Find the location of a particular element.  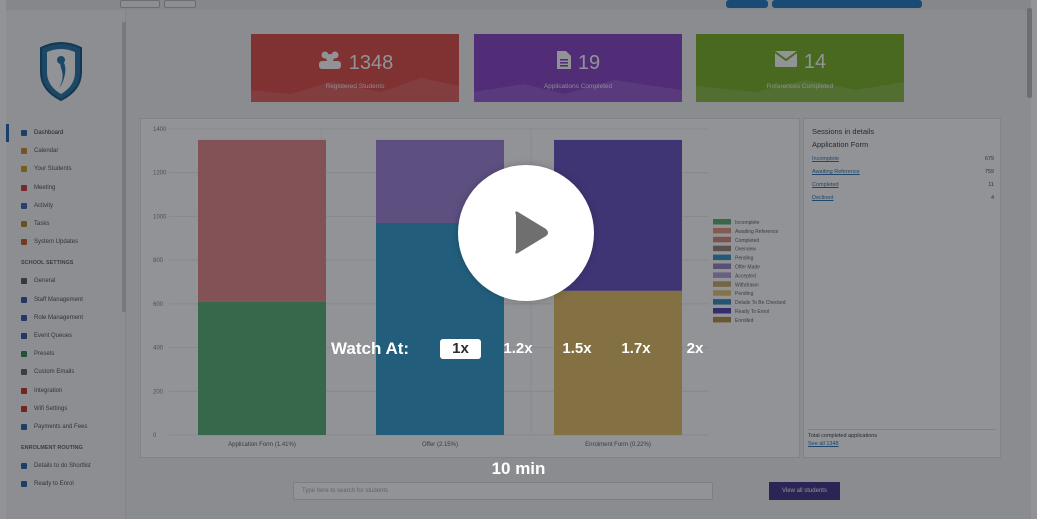

speed-option-2x: 2x is located at coordinates (695, 349).